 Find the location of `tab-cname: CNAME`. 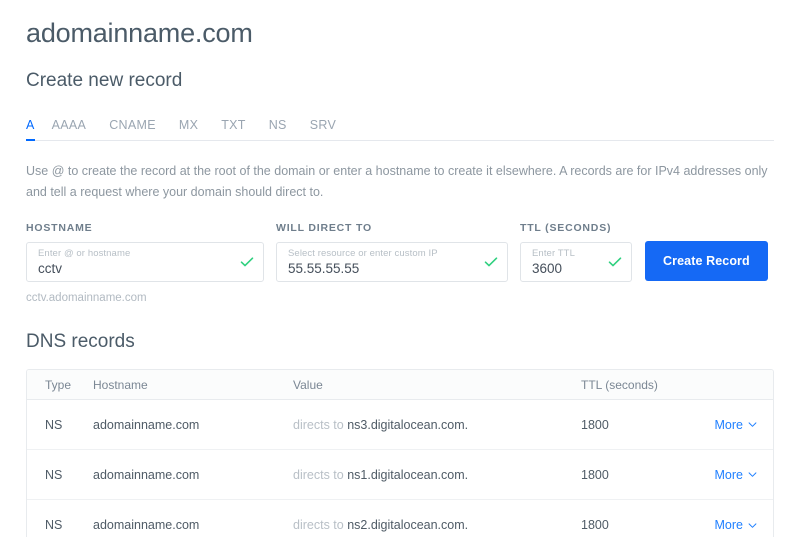

tab-cname: CNAME is located at coordinates (140, 125).